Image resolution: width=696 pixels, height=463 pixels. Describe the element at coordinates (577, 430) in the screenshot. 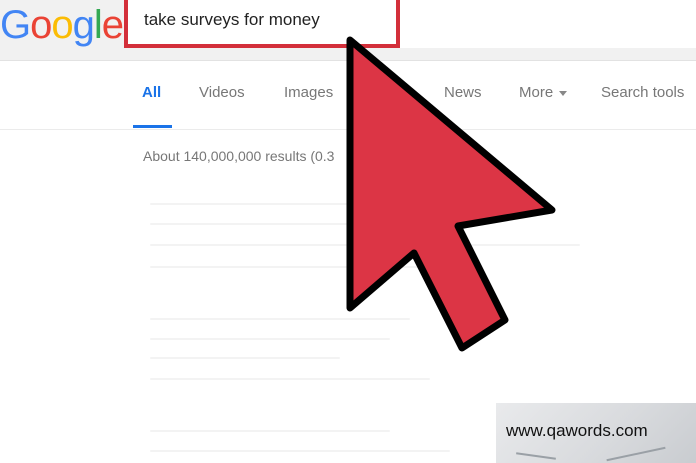

I see `watermark-text: www.qawords.com` at that location.